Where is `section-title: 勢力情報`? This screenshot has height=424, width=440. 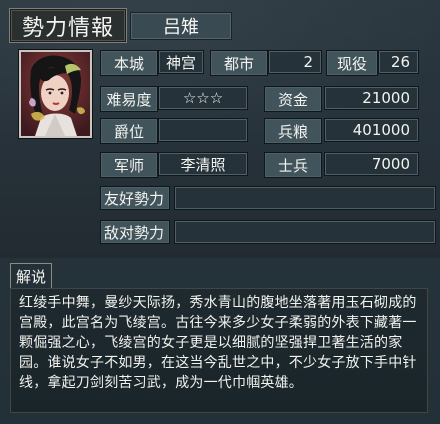
section-title: 勢力情報 is located at coordinates (68, 25).